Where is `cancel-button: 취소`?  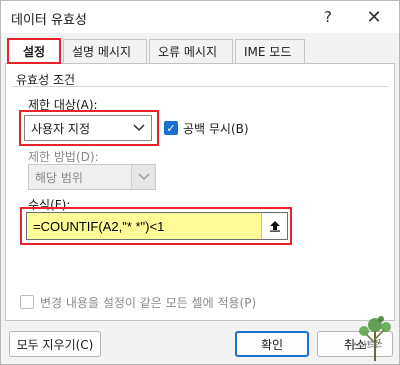
cancel-button: 취소 is located at coordinates (355, 344).